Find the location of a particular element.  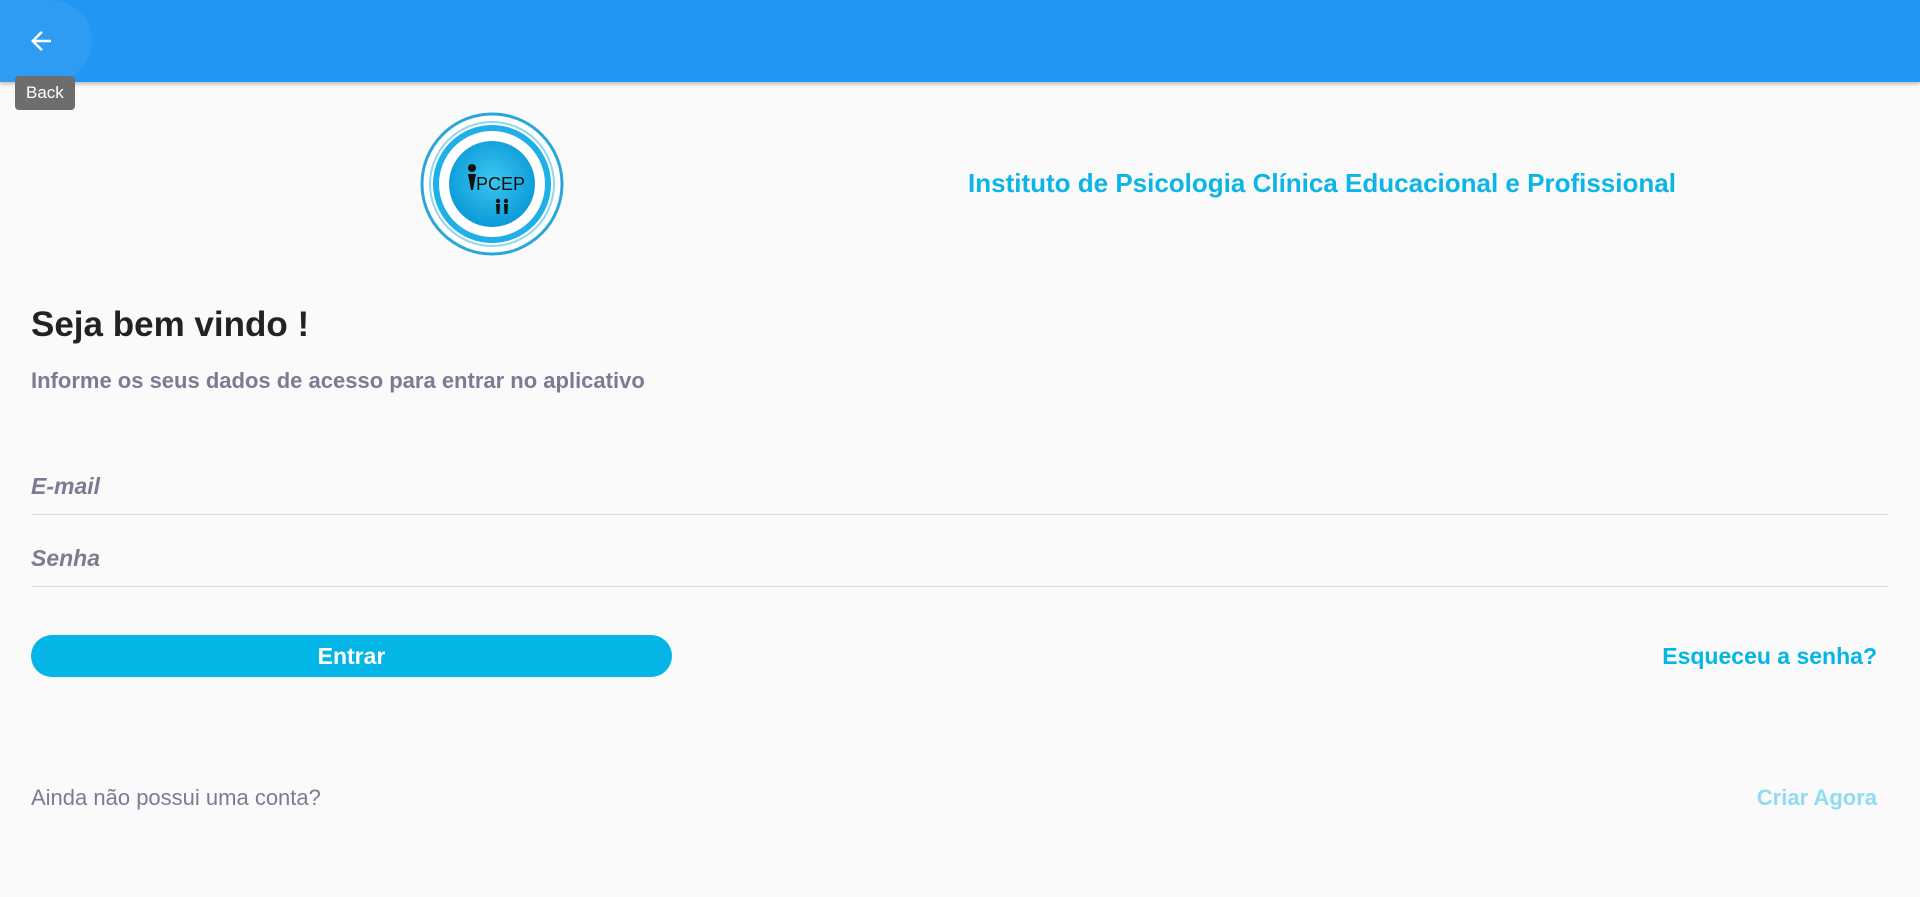

logo-text: PCEP is located at coordinates (500, 184).